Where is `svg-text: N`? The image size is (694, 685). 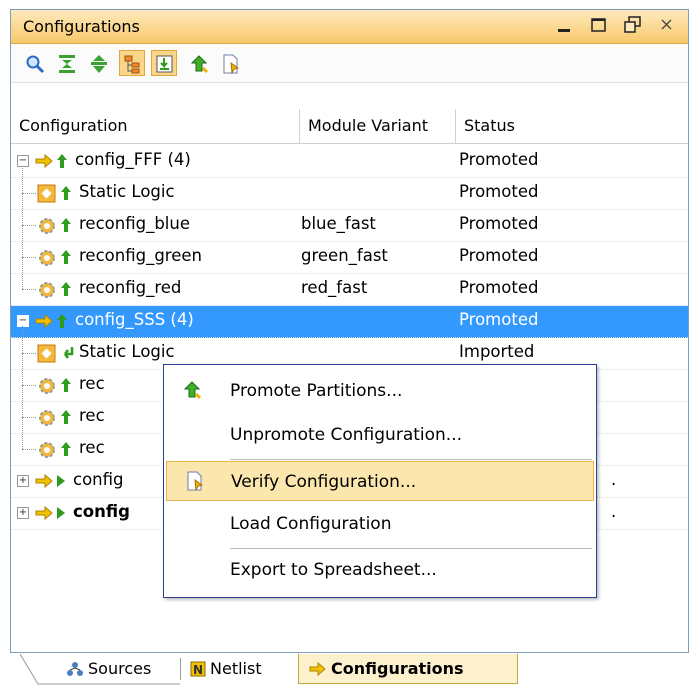
svg-text: N is located at coordinates (198, 670).